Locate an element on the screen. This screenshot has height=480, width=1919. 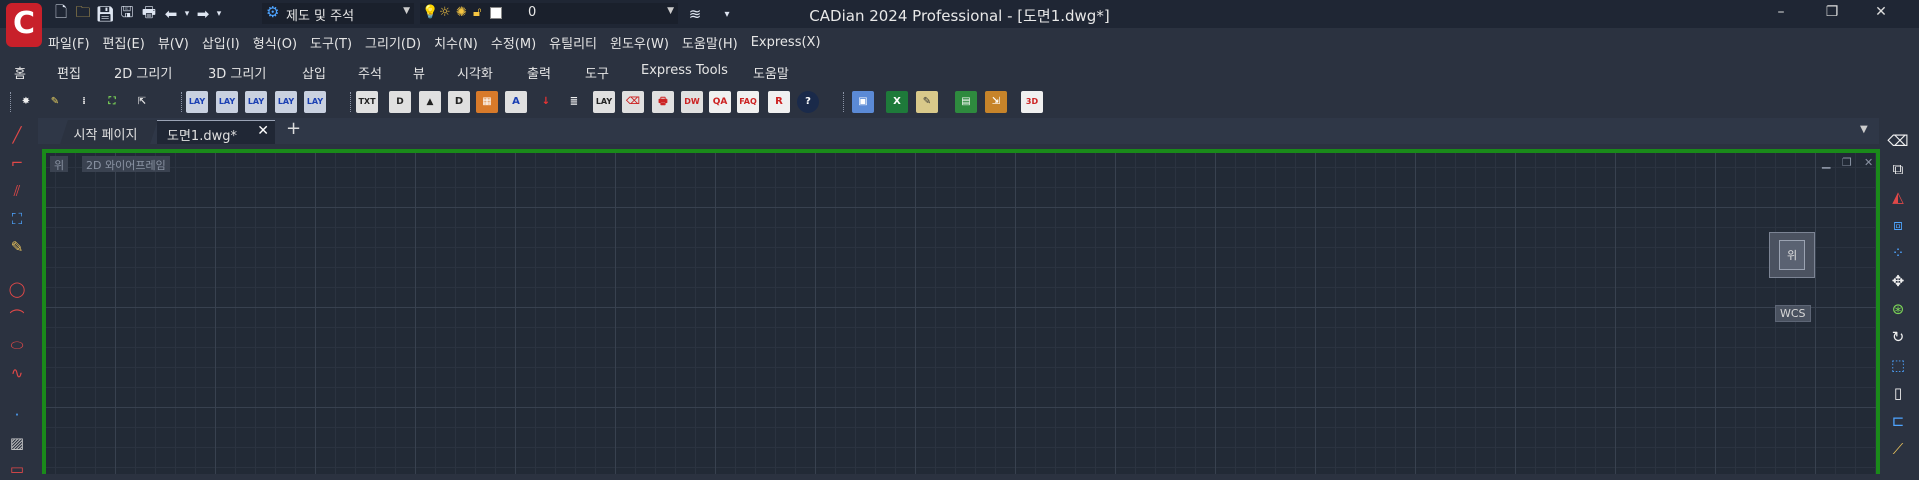
offset-icon: ⧈ is located at coordinates (1898, 225).